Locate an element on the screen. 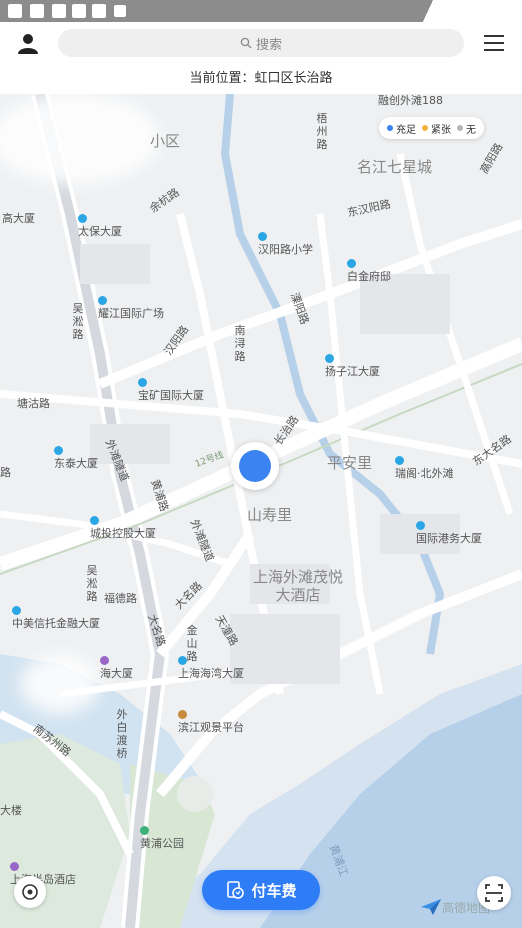 This screenshot has width=522, height=928. scan-button is located at coordinates (494, 893).